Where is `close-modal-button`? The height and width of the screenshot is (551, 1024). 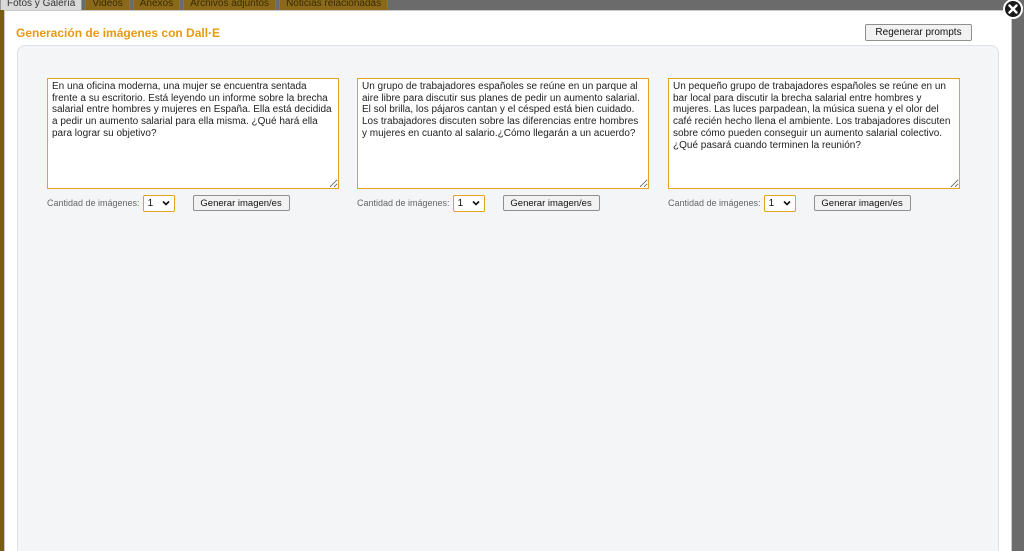
close-modal-button is located at coordinates (1012, 10).